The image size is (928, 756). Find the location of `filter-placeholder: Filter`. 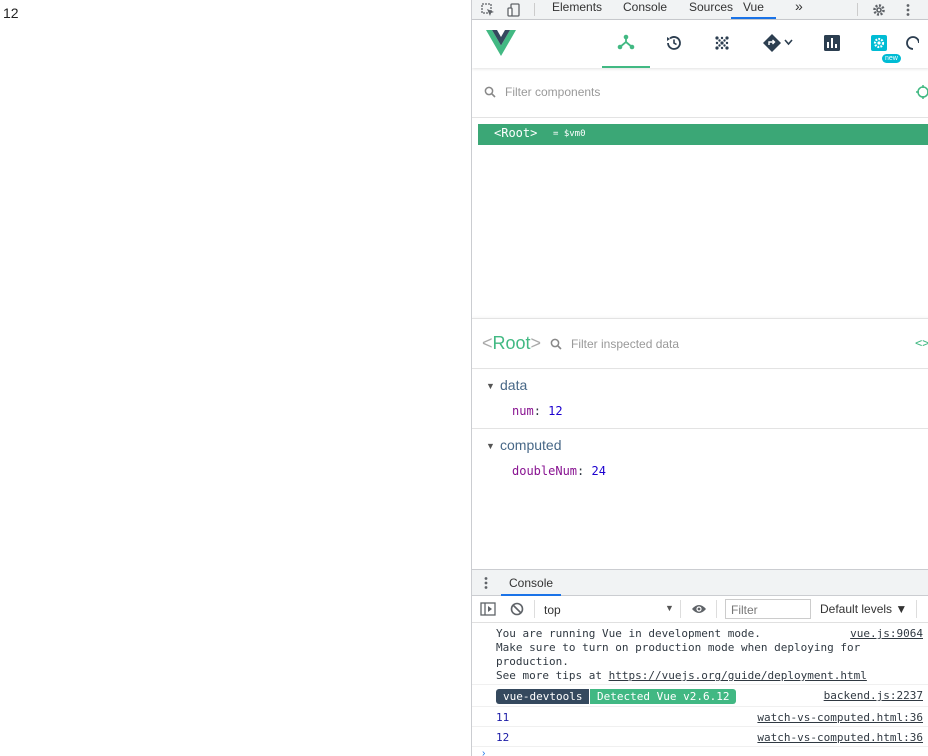

filter-placeholder: Filter is located at coordinates (744, 610).